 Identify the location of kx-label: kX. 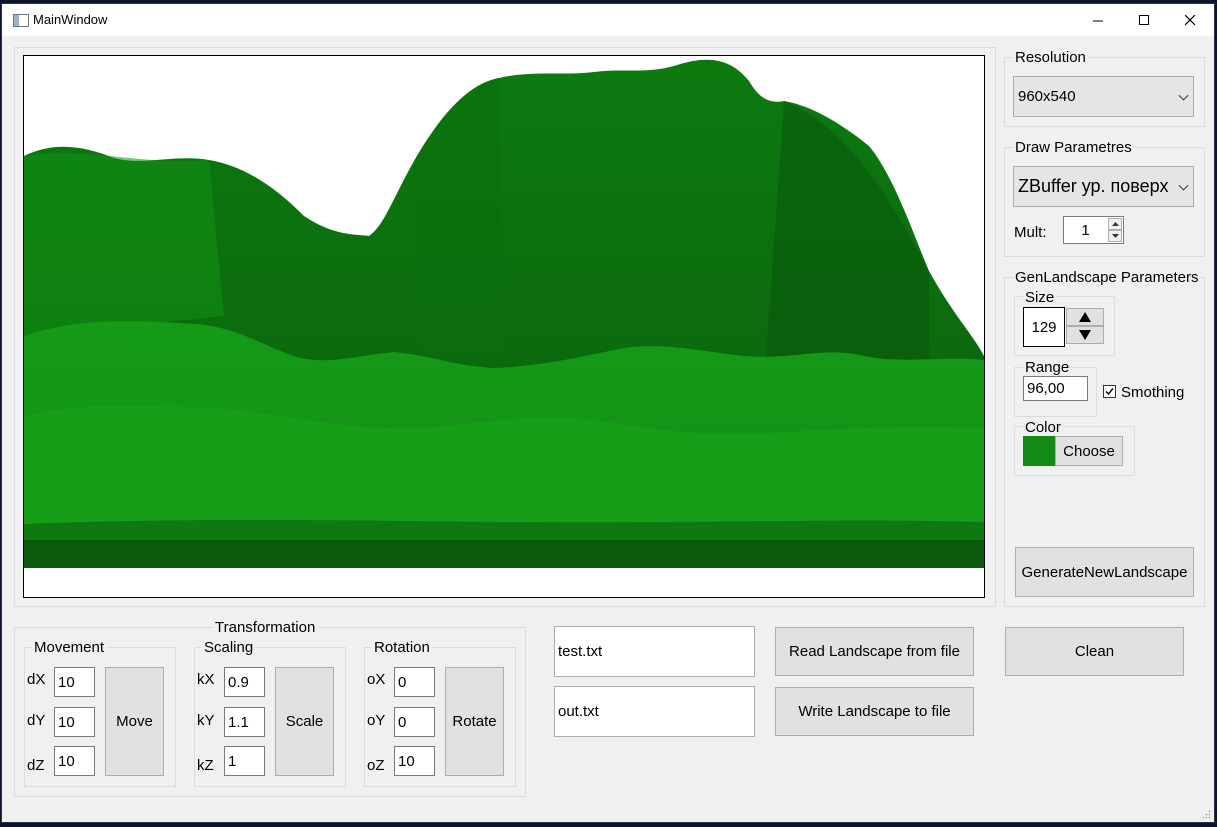
(206, 679).